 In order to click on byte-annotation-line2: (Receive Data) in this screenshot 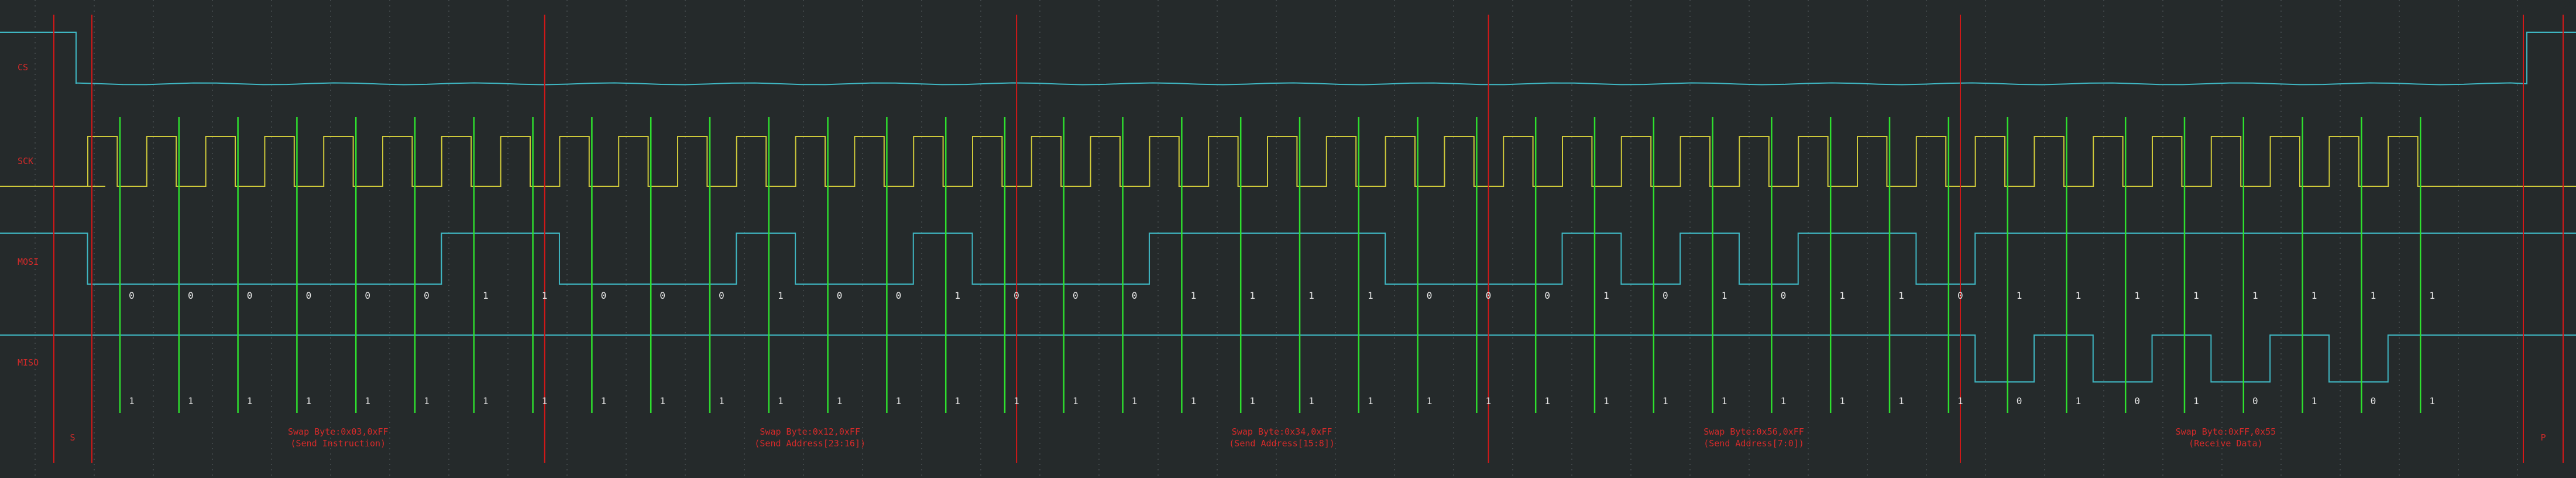, I will do `click(2225, 444)`.